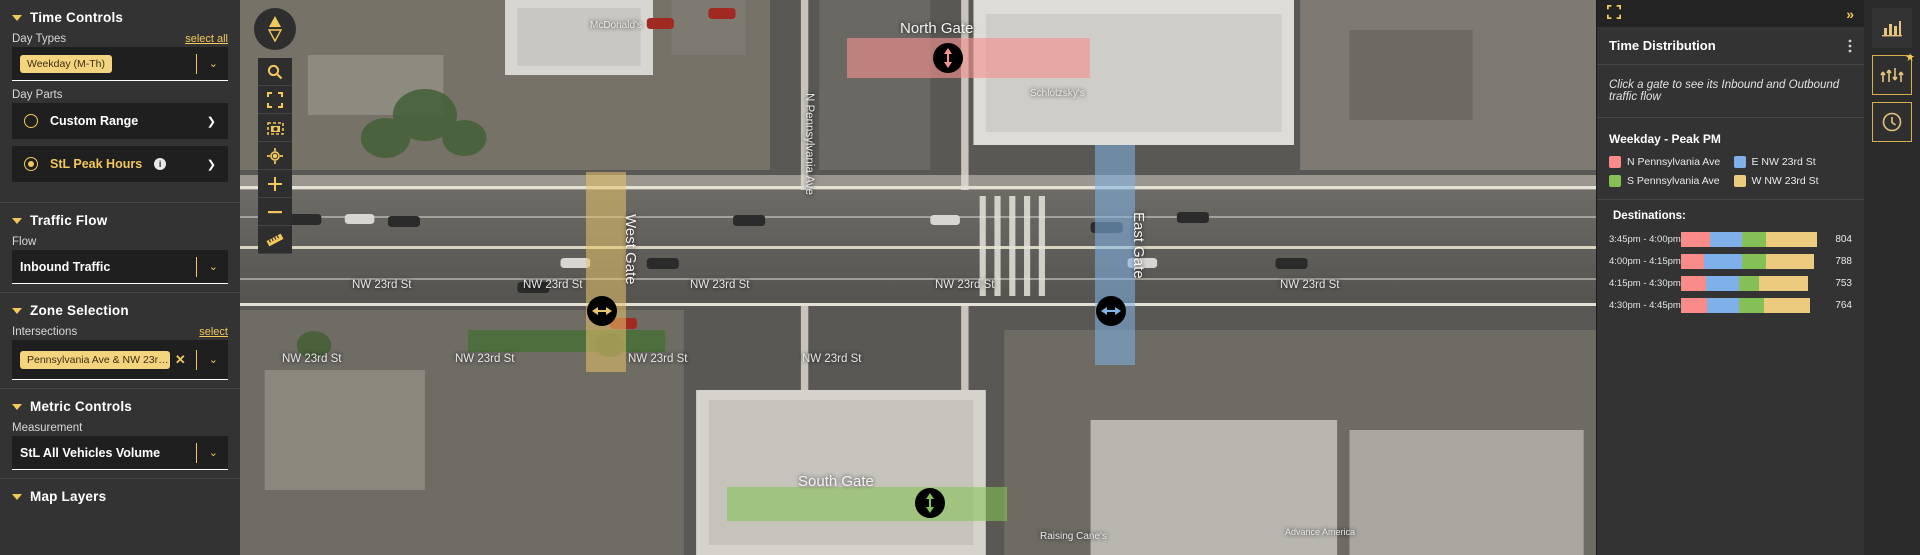 This screenshot has height=555, width=1920. What do you see at coordinates (1892, 122) in the screenshot?
I see `clock-icon` at bounding box center [1892, 122].